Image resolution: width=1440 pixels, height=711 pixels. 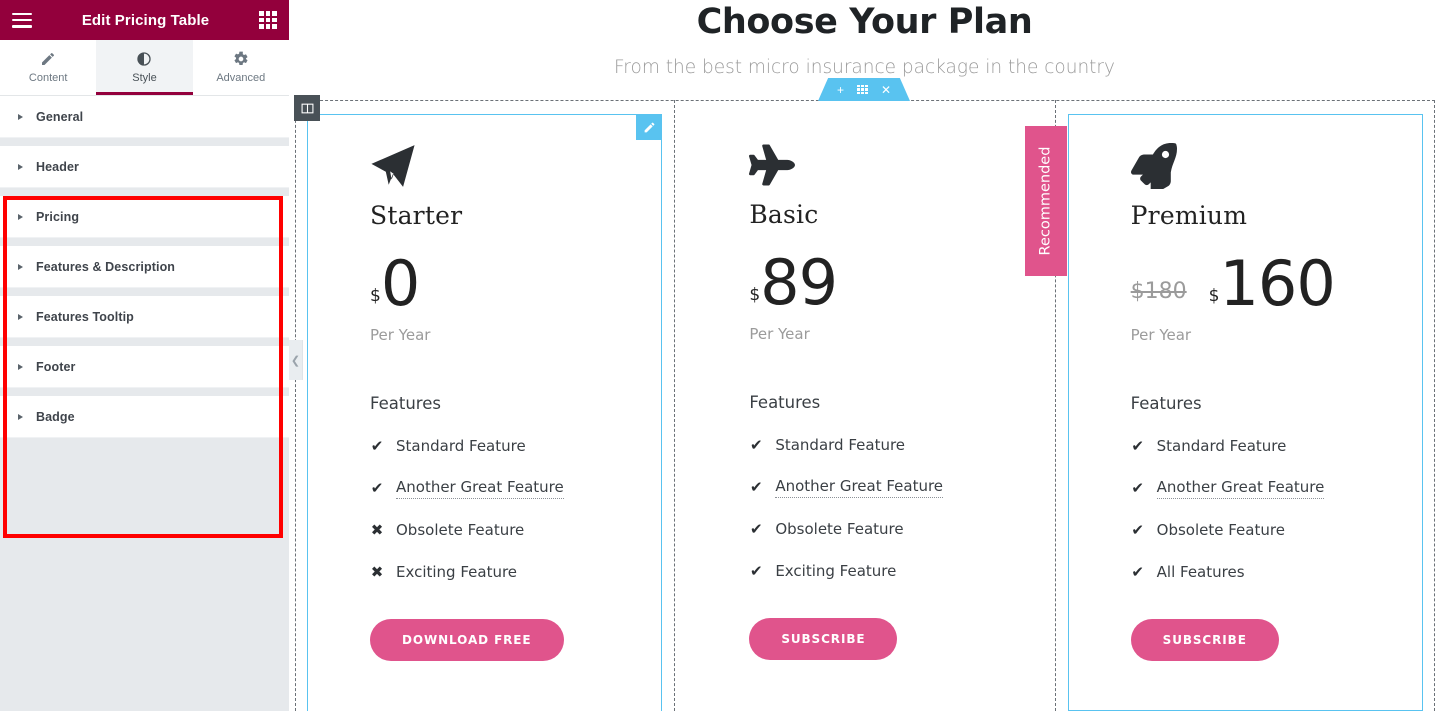 I want to click on sidebar-item-general: General, so click(x=144, y=117).